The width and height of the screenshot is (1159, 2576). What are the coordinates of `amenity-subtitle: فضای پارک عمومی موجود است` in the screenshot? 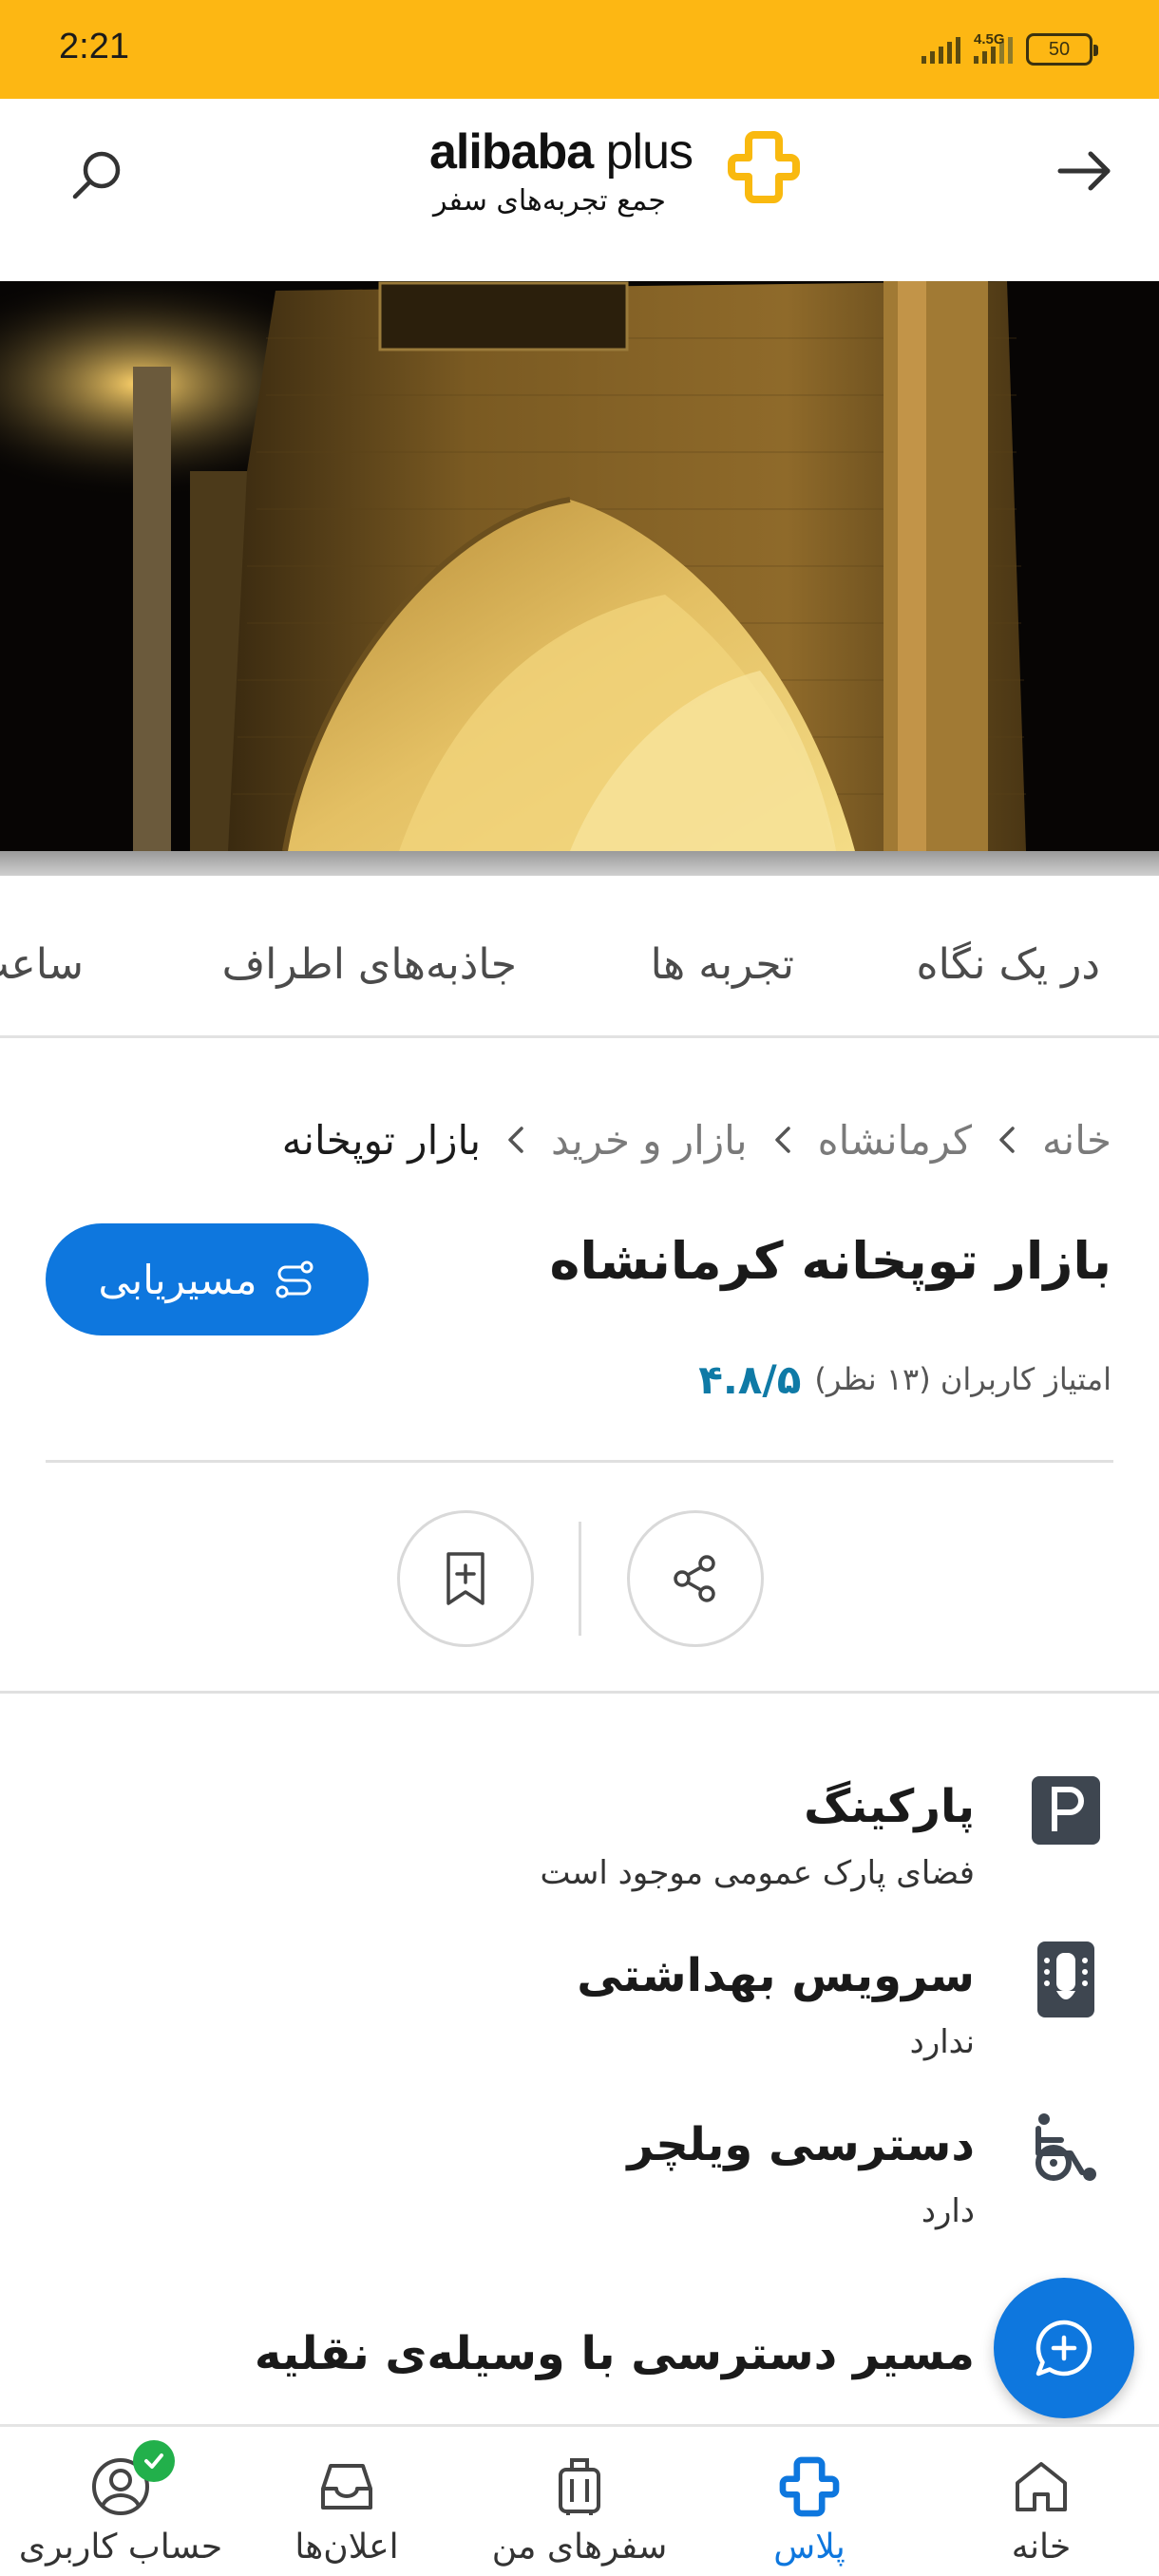 It's located at (758, 1873).